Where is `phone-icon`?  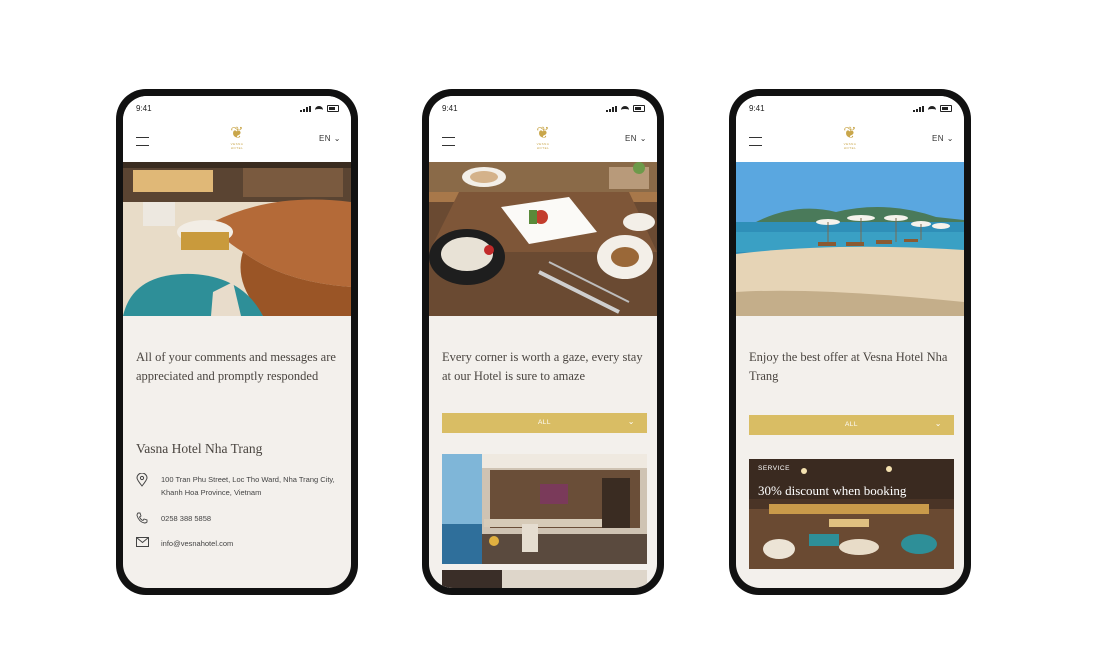 phone-icon is located at coordinates (143, 520).